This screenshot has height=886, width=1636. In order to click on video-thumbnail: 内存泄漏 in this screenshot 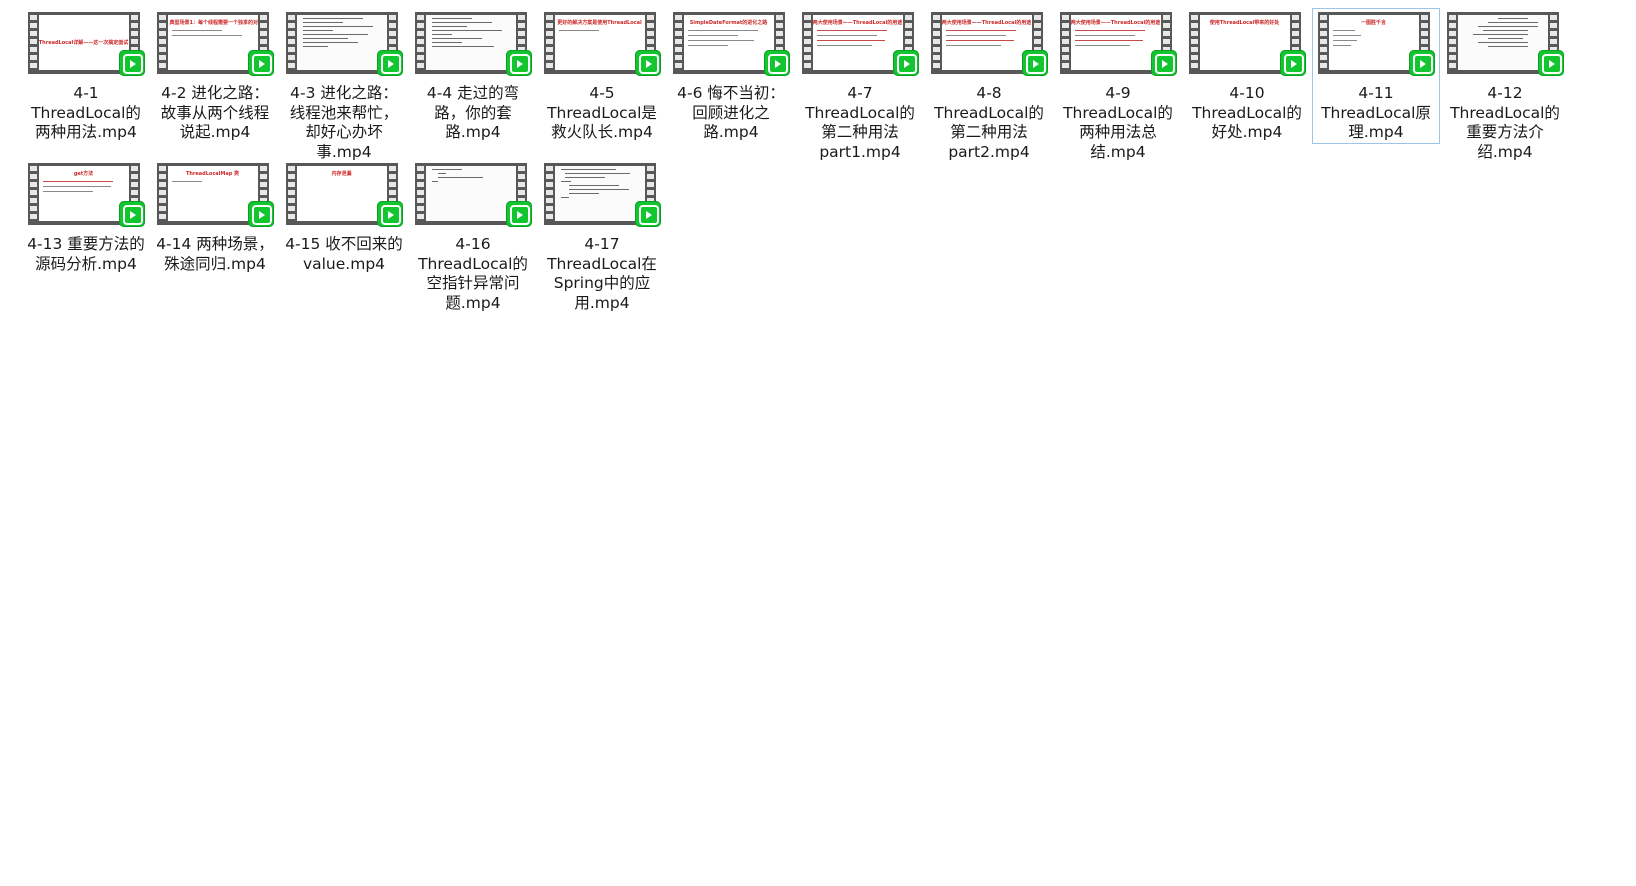, I will do `click(344, 195)`.